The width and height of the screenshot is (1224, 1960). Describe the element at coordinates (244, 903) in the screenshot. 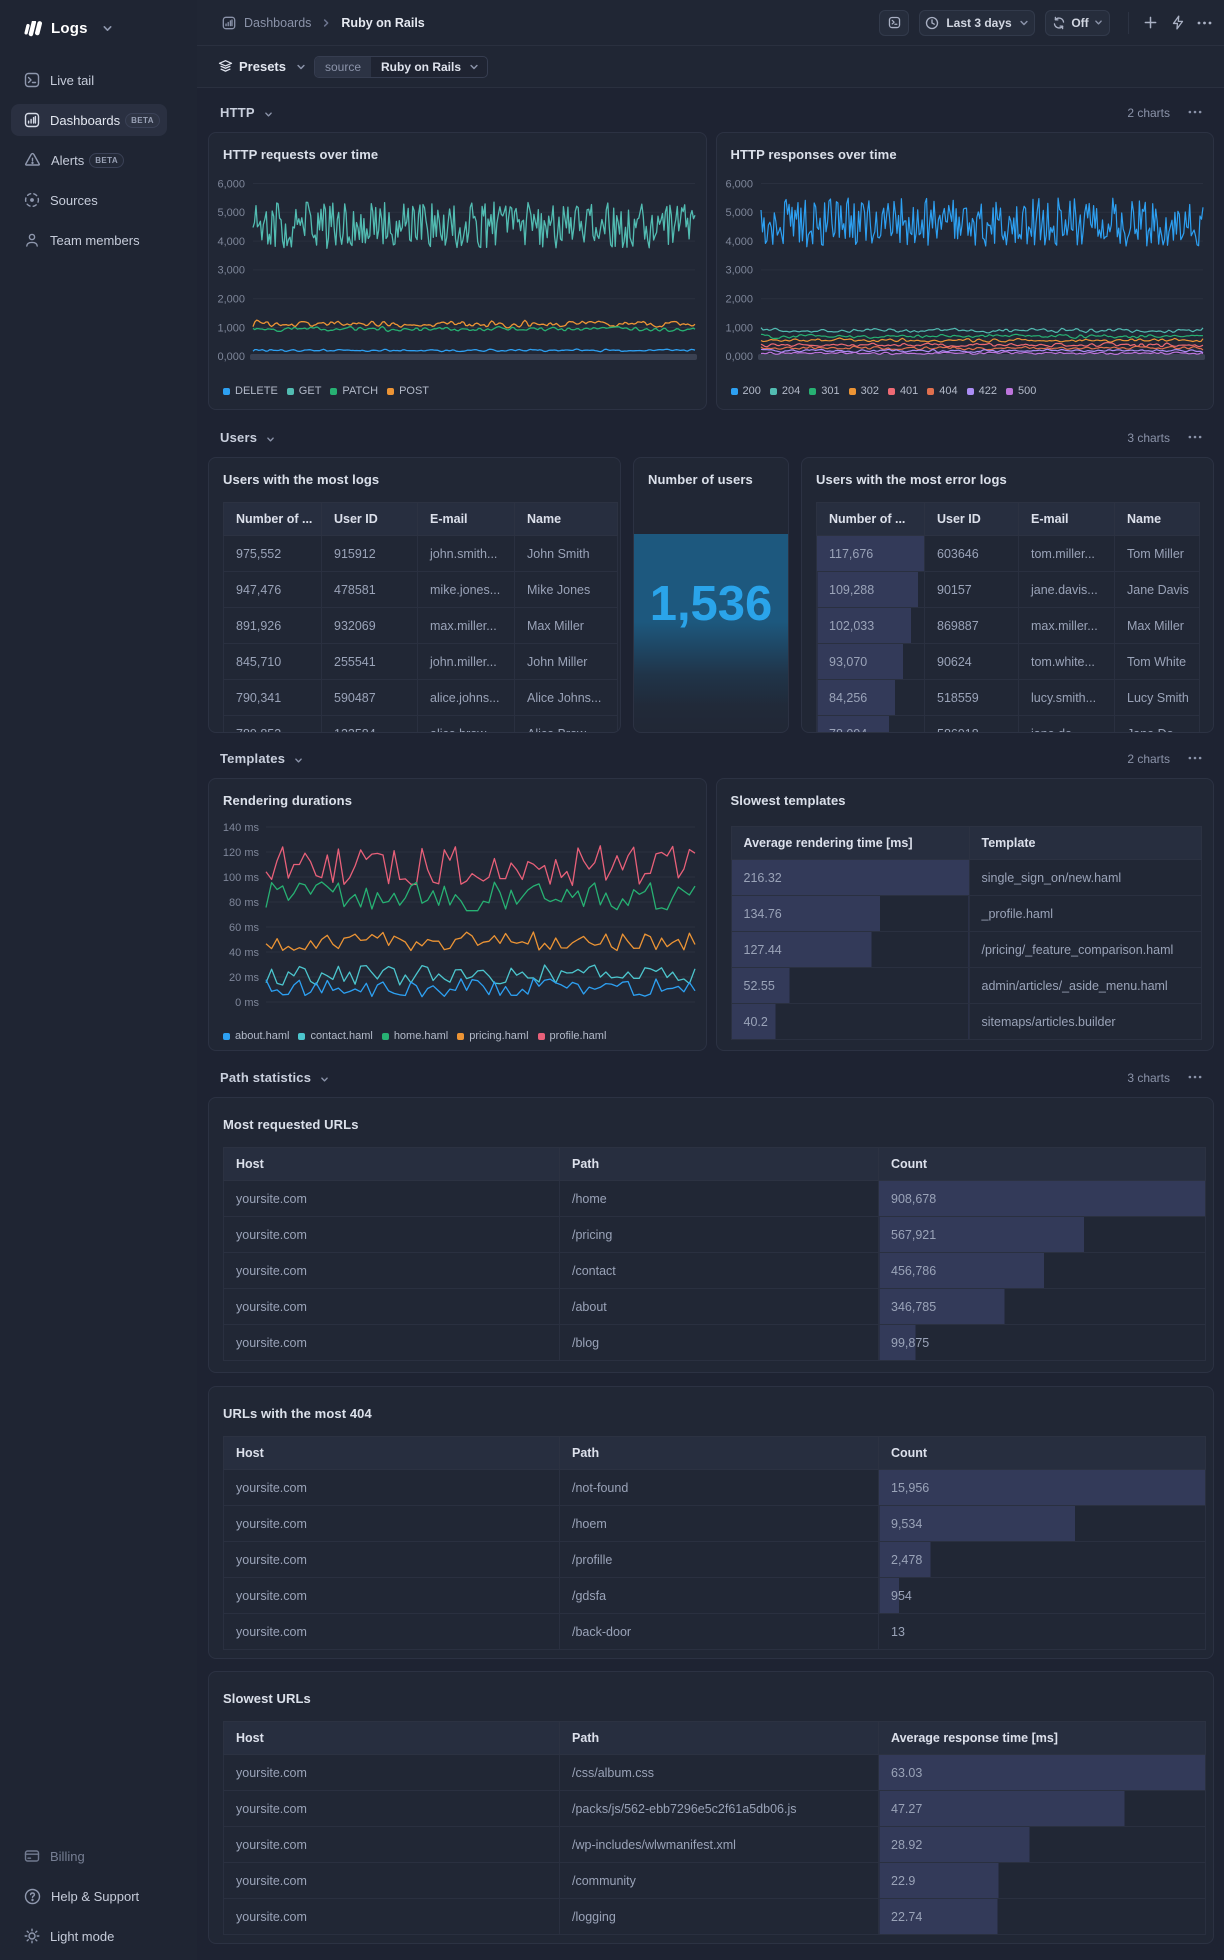

I see `svg-text: 80 ms` at that location.